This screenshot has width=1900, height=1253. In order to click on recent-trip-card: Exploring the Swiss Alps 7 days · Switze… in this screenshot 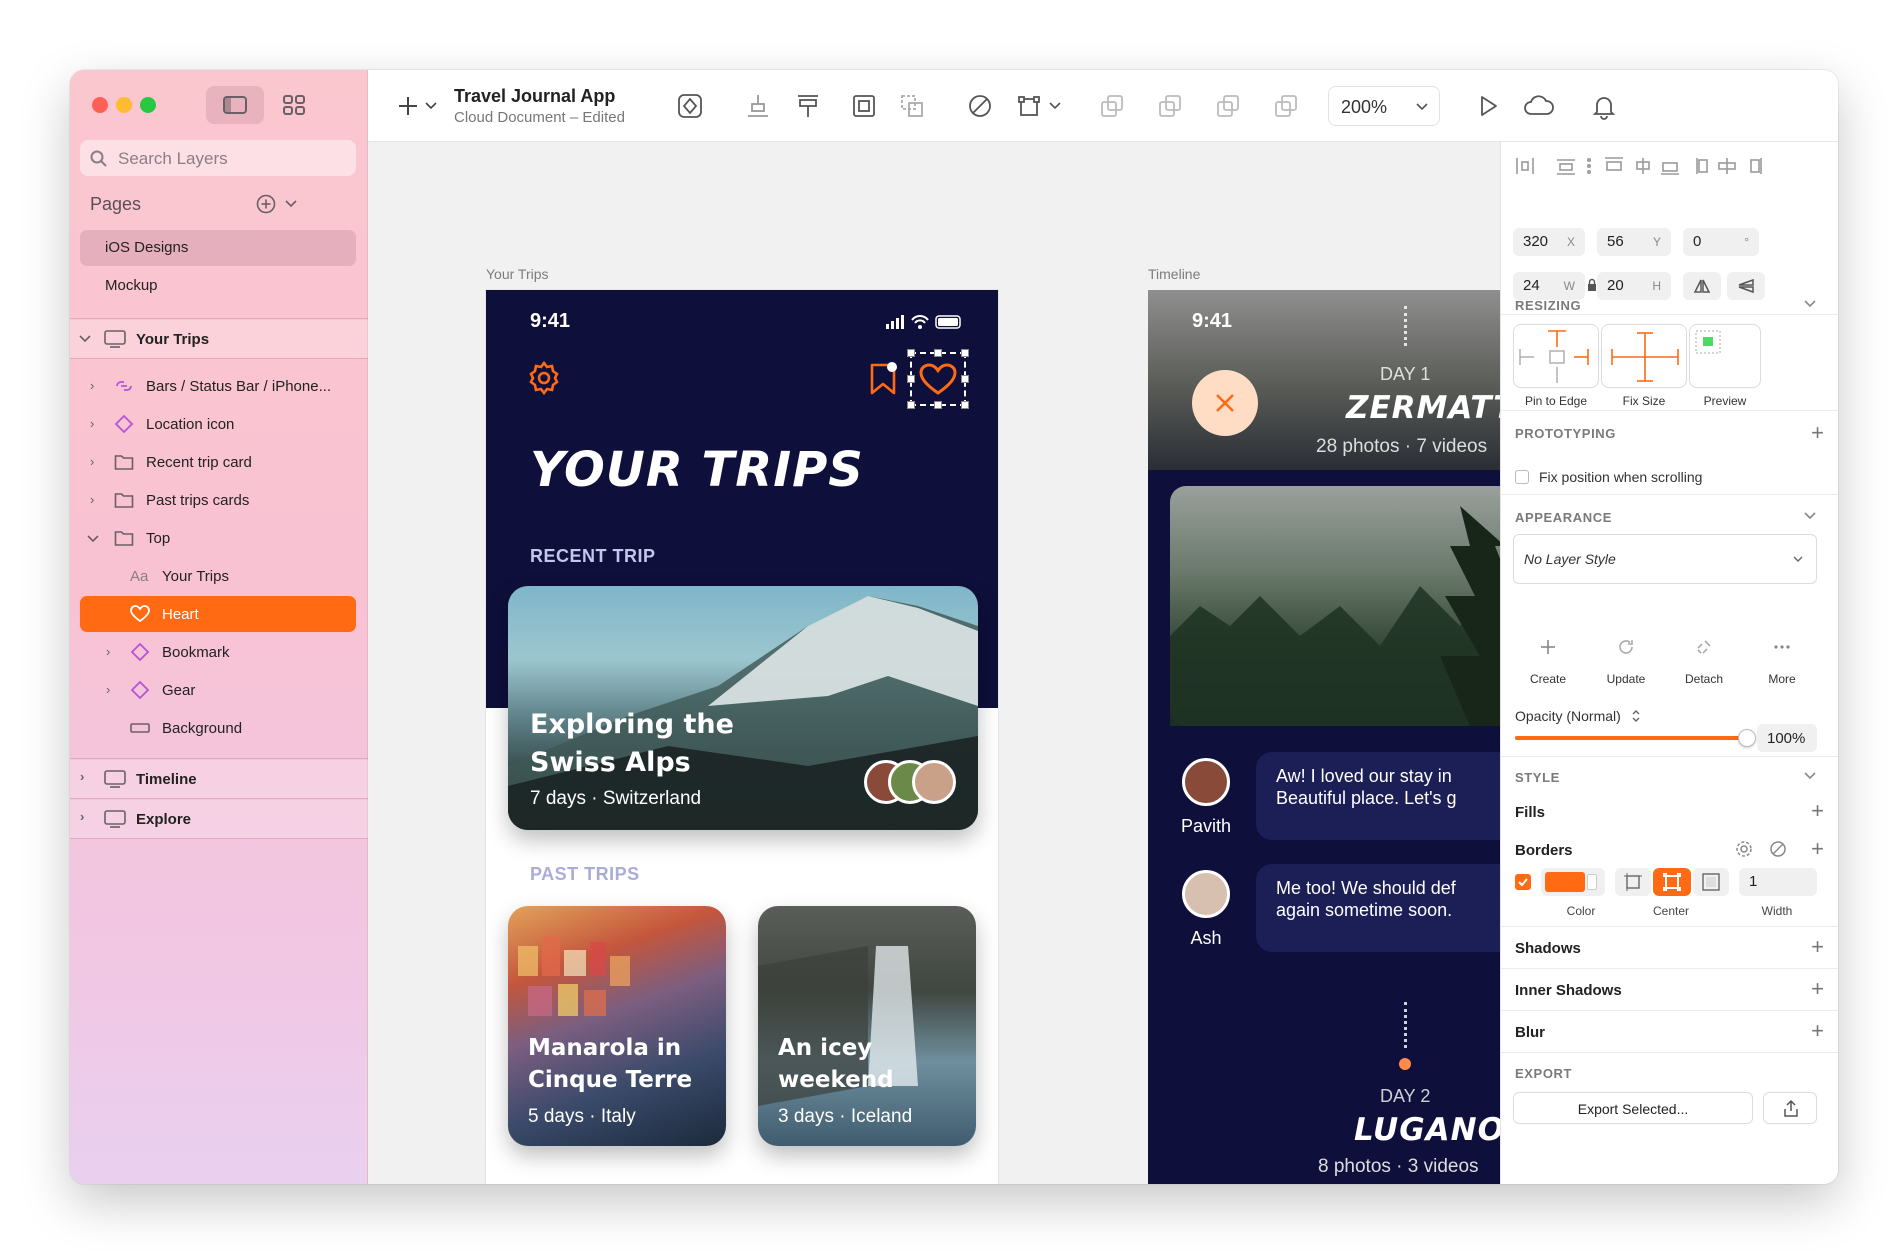, I will do `click(743, 708)`.